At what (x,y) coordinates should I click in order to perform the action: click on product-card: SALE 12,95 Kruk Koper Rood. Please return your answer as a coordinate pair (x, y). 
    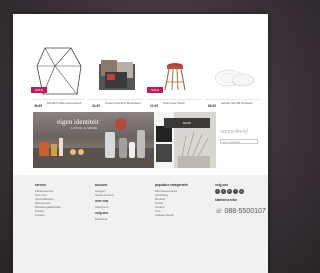
    Looking at the image, I should click on (175, 68).